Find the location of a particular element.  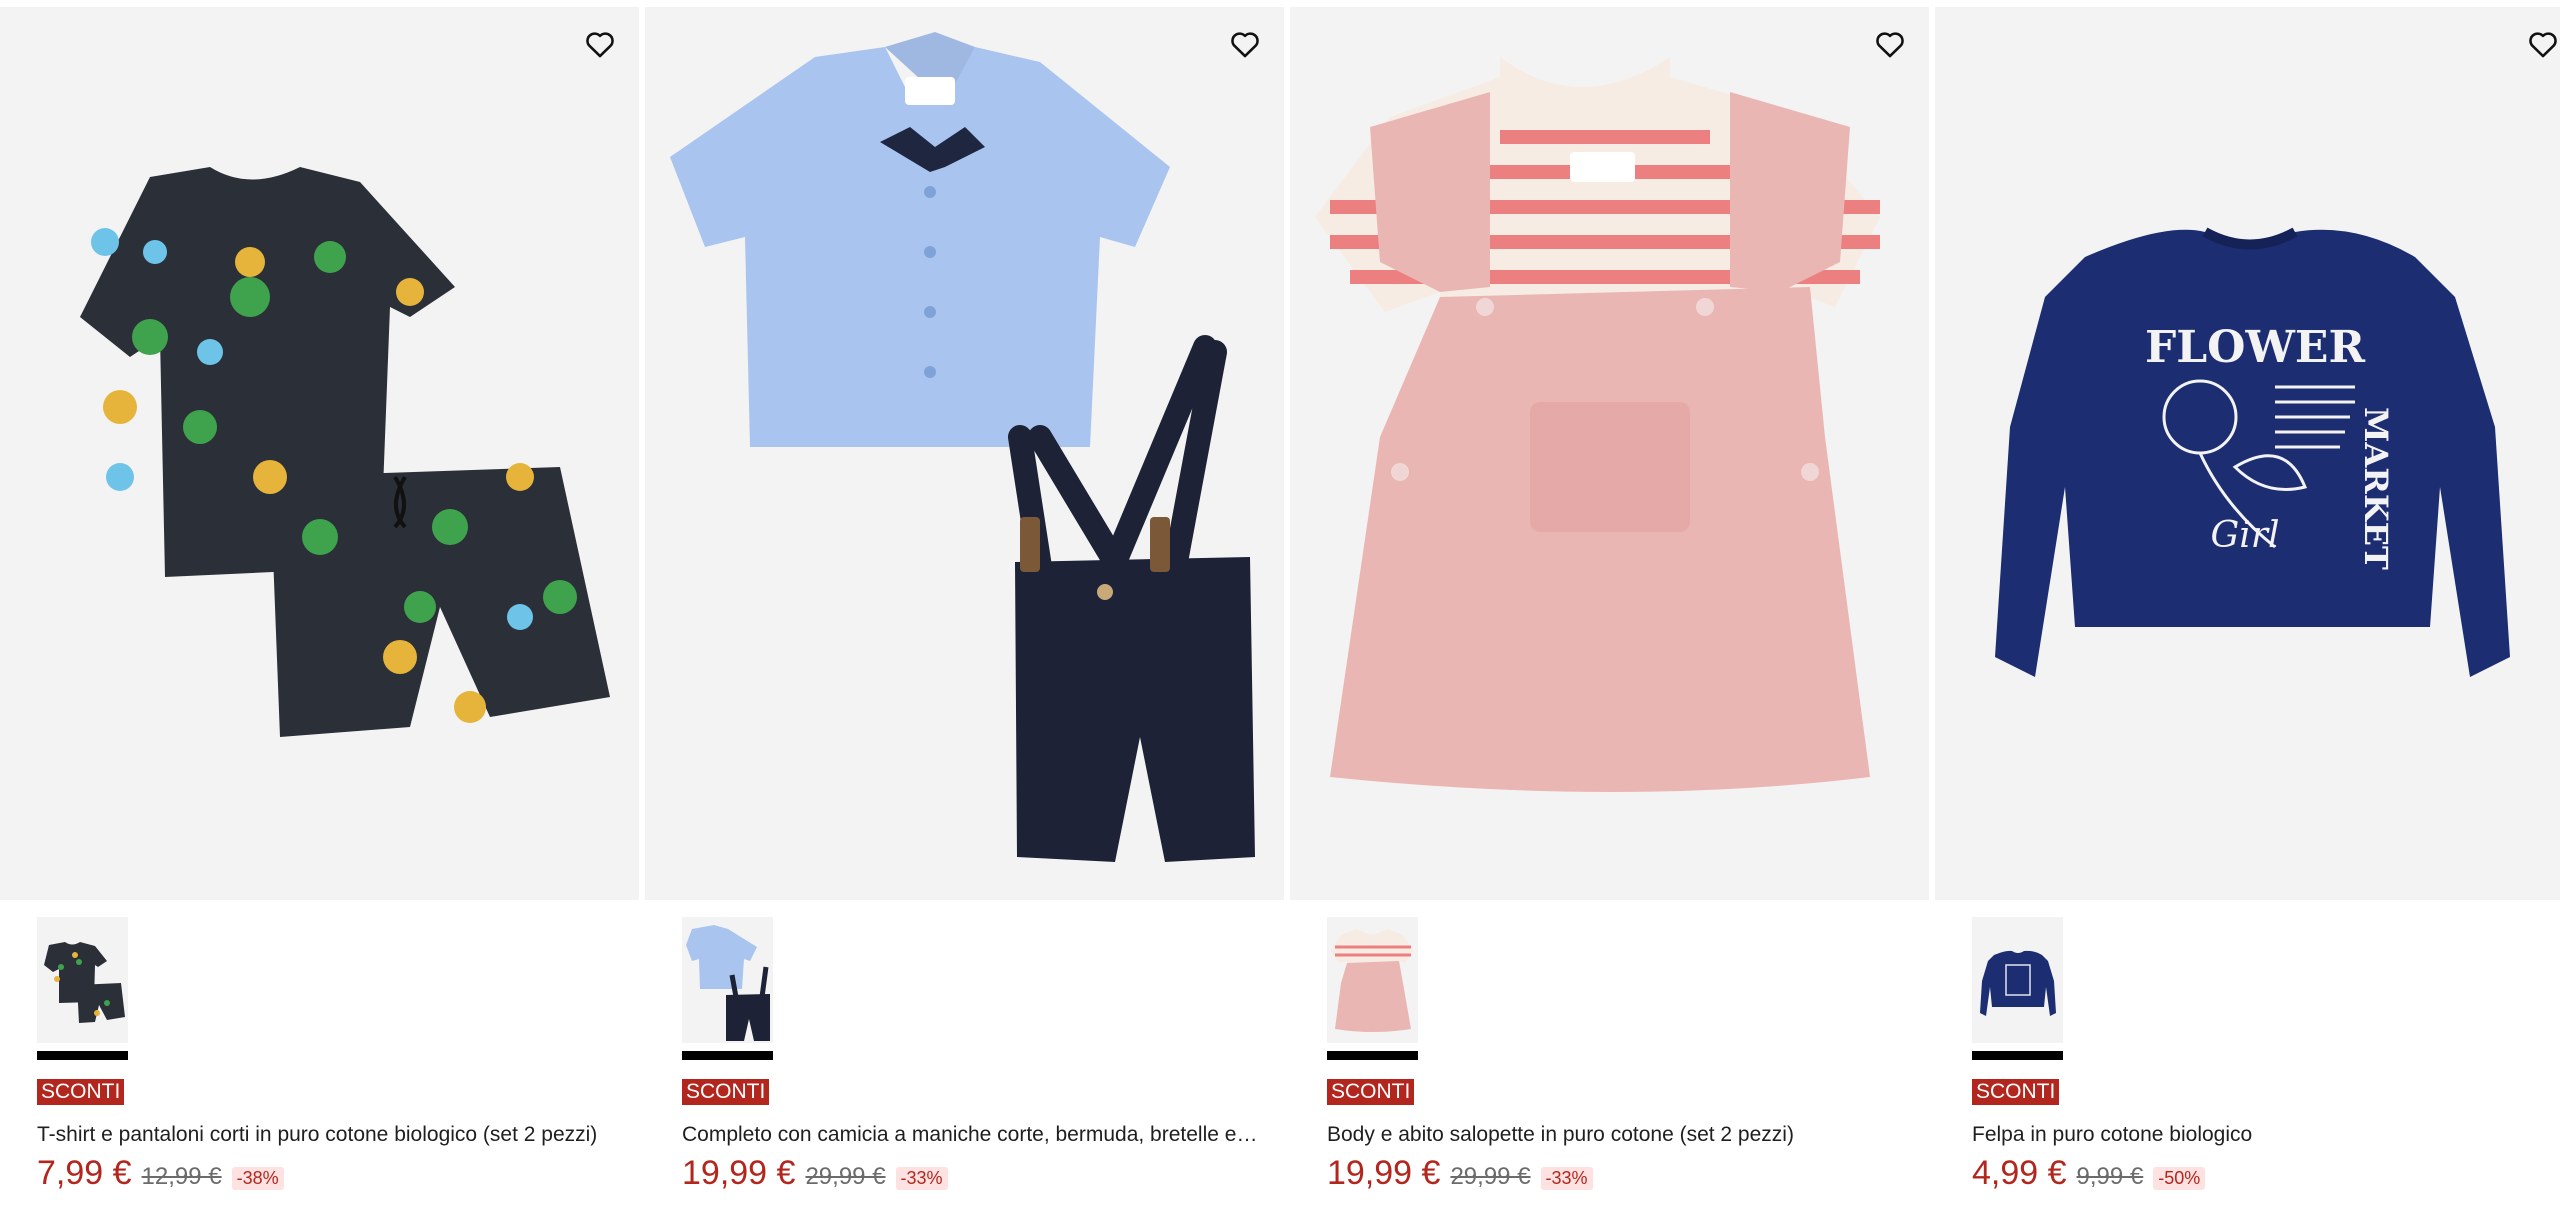

product-title: Felpa in puro cotone biologico is located at coordinates (2262, 1135).